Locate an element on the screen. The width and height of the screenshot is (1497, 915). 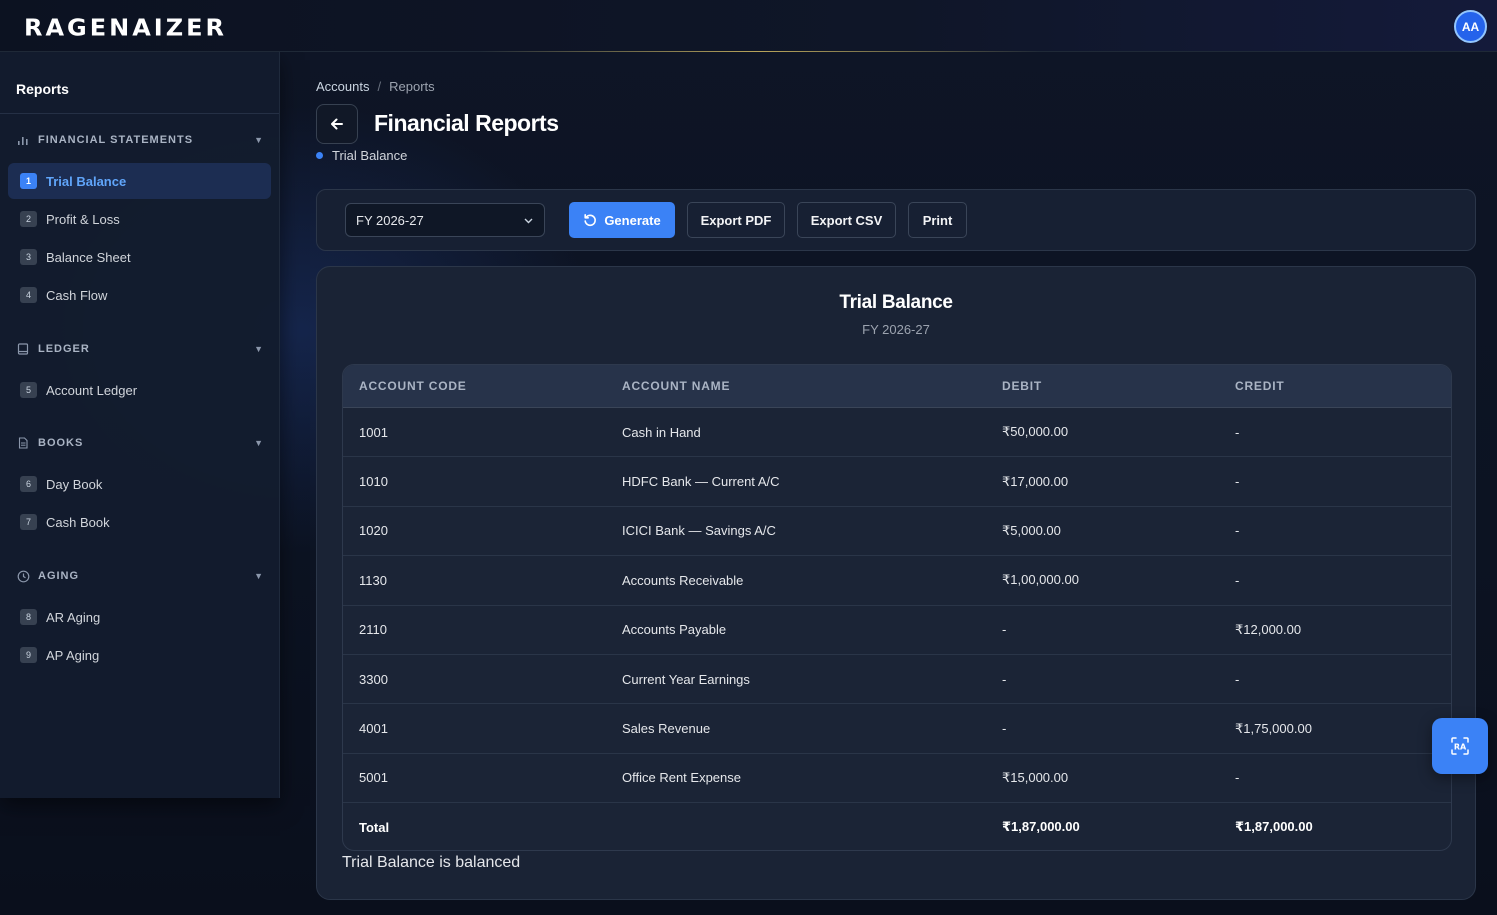
credit-amount: ₹1,75,000.00 is located at coordinates (1273, 728).